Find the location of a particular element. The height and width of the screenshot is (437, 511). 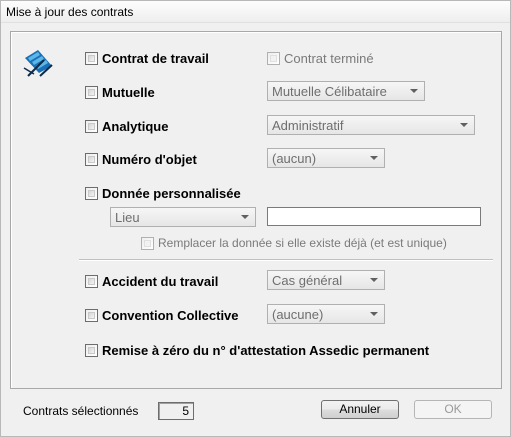

numero-objet-checkbox: Numéro d'objet is located at coordinates (141, 159).